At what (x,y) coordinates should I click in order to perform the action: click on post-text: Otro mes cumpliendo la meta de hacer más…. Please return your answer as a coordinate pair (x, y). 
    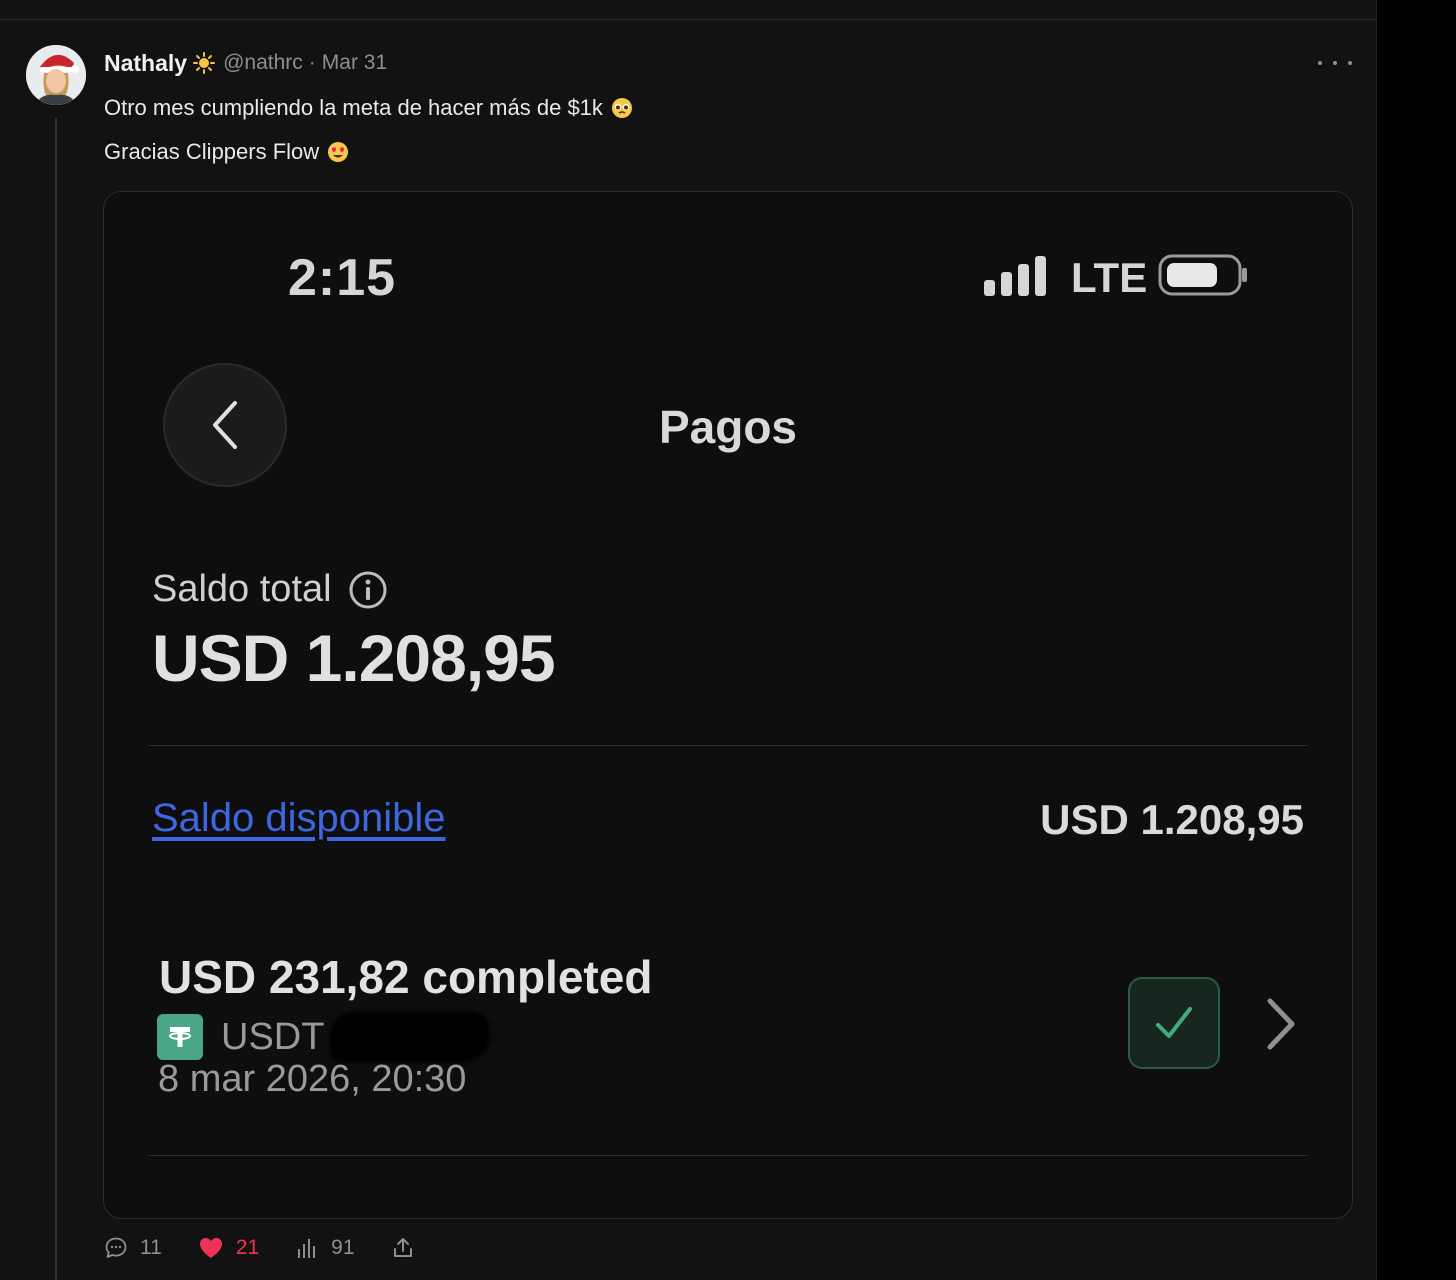
    Looking at the image, I should click on (353, 107).